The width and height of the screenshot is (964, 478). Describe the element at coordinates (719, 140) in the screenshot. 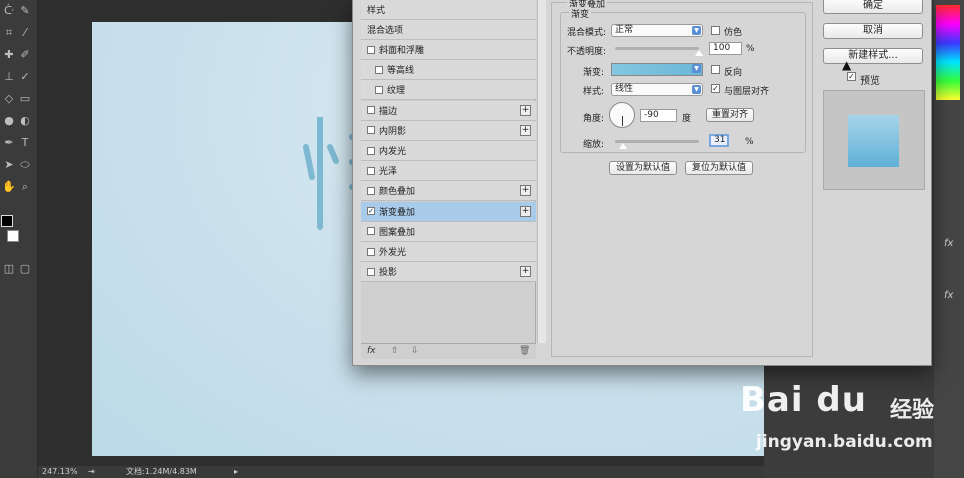

I see `scale-input: 31` at that location.